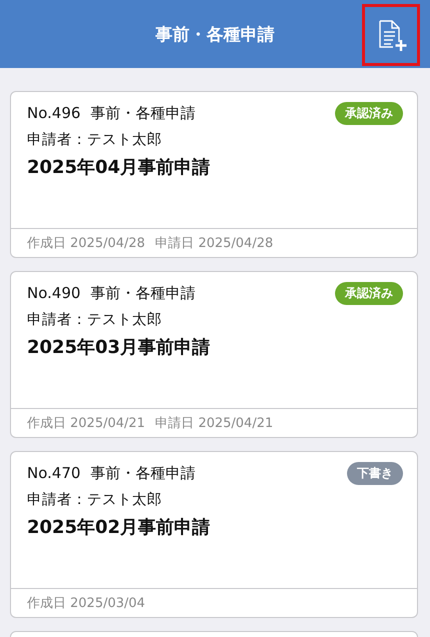  Describe the element at coordinates (54, 293) in the screenshot. I see `request-number: No.490` at that location.